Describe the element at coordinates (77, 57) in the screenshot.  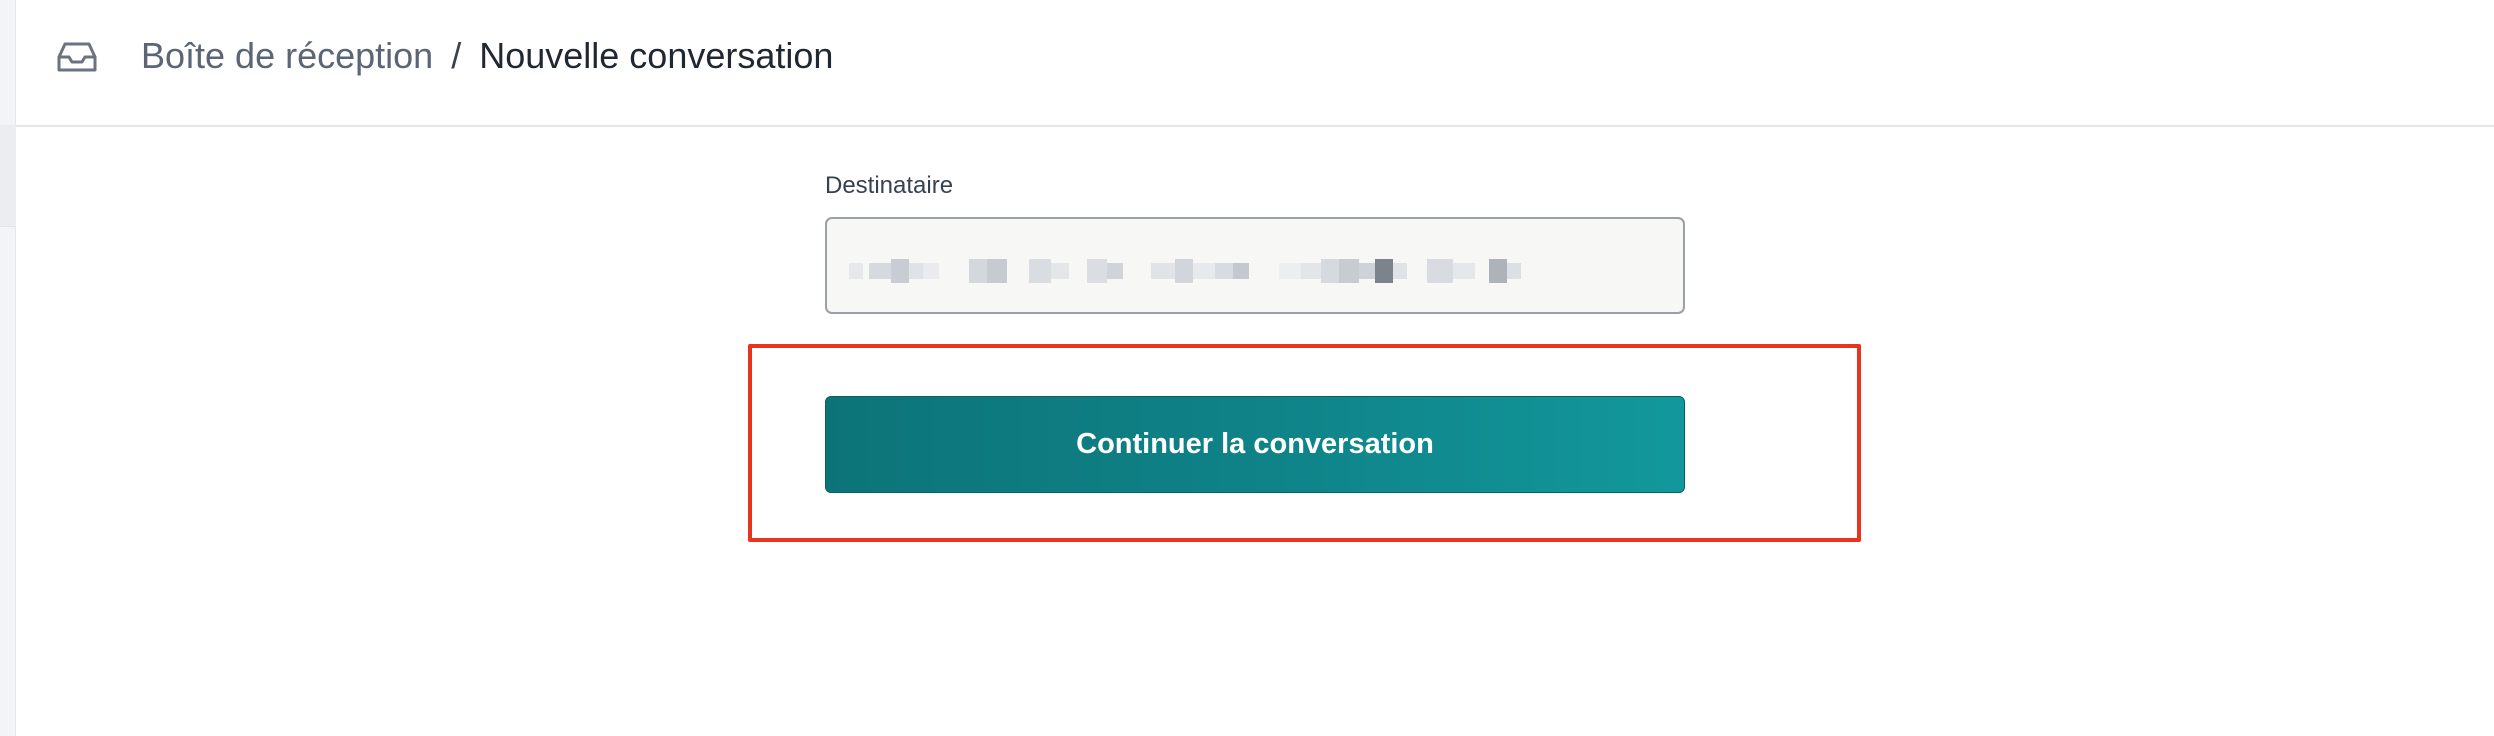
I see `inbox-icon` at that location.